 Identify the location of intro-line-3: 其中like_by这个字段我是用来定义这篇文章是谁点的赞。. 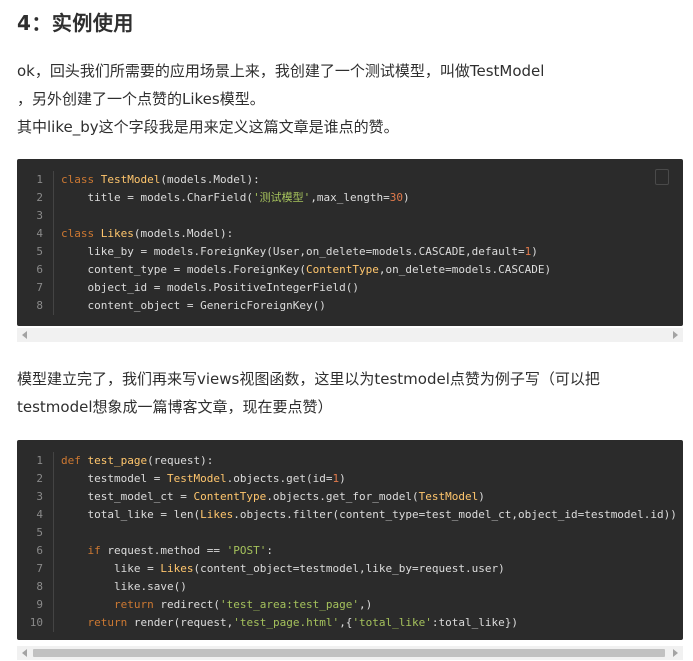
(208, 127).